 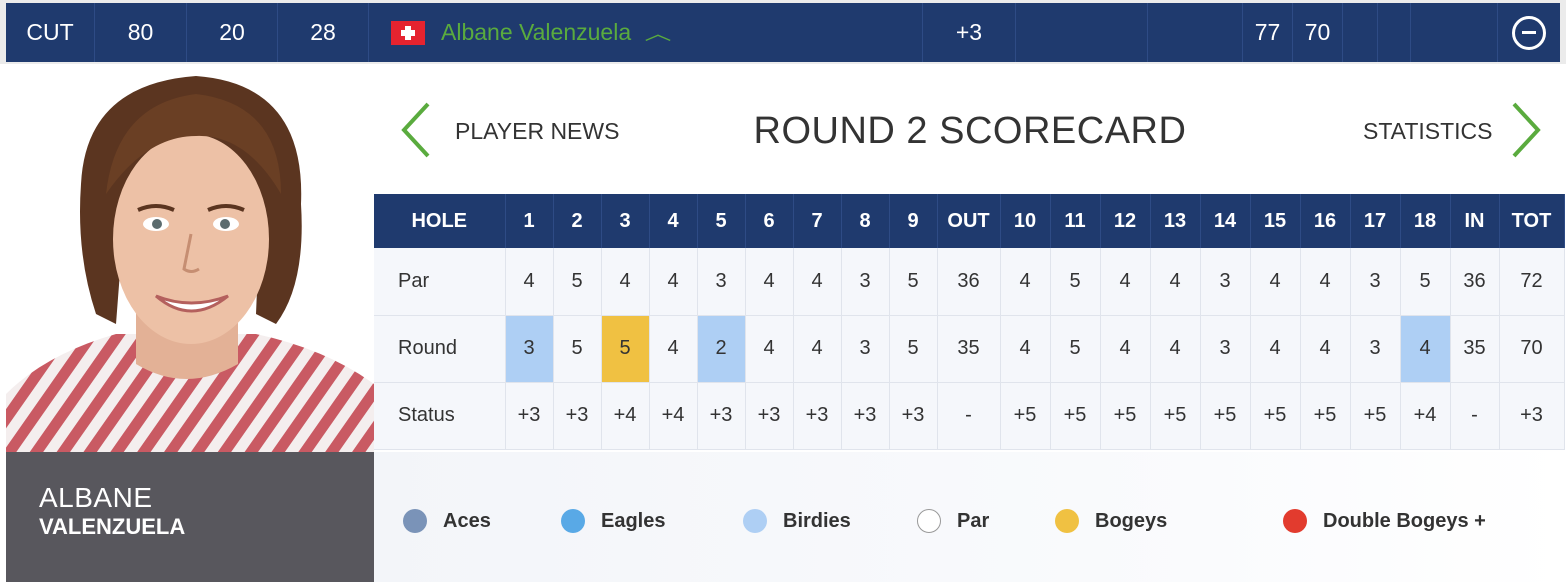 What do you see at coordinates (817, 221) in the screenshot?
I see `hole-number-header: 7` at bounding box center [817, 221].